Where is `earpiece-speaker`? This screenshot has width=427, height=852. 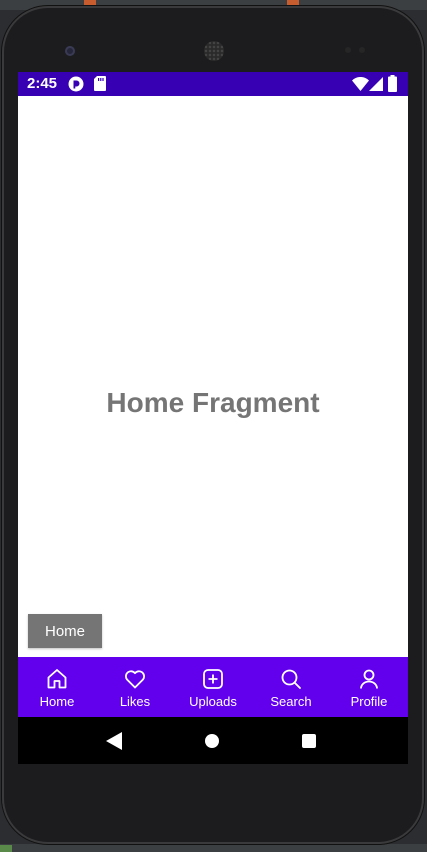 earpiece-speaker is located at coordinates (214, 51).